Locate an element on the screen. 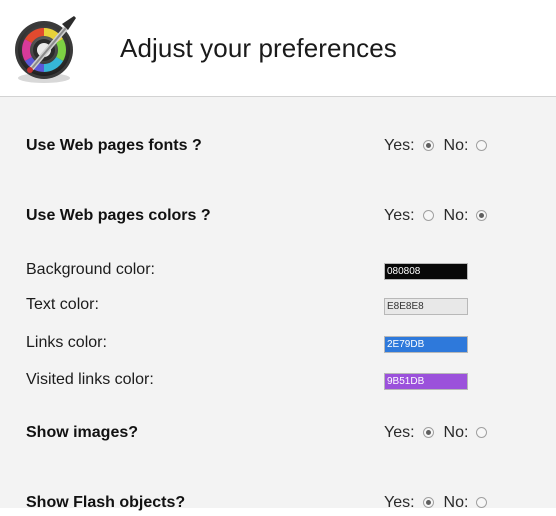 Image resolution: width=556 pixels, height=516 pixels. web-colors-no-radio is located at coordinates (482, 215).